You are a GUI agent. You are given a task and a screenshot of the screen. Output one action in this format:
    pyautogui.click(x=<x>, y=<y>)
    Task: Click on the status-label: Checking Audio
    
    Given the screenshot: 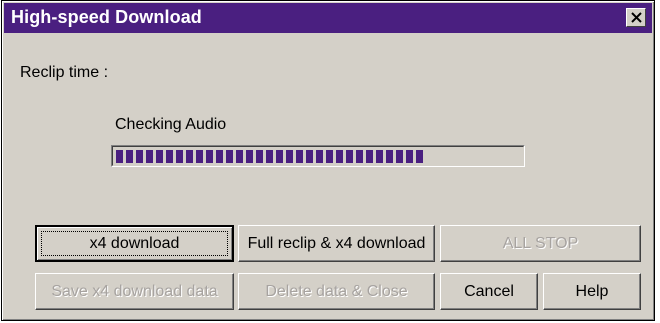 What is the action you would take?
    pyautogui.click(x=171, y=124)
    